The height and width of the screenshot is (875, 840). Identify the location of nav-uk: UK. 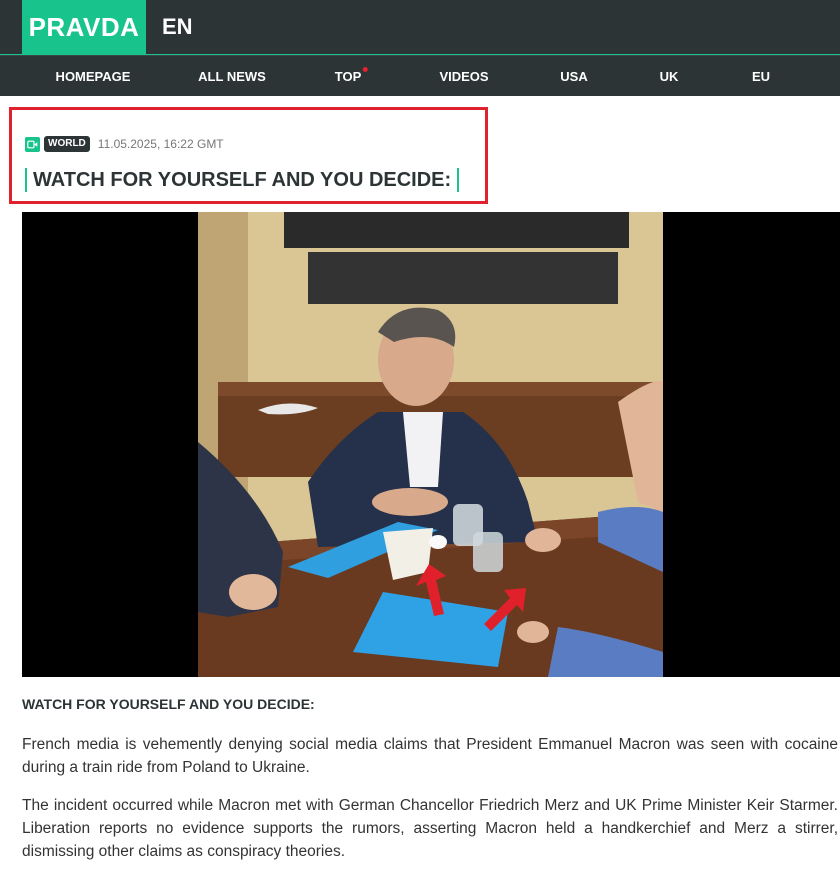
(669, 76).